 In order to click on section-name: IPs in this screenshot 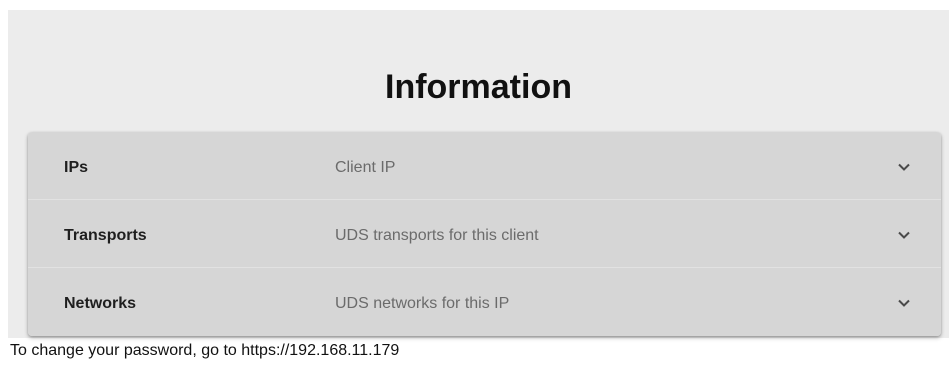, I will do `click(76, 167)`.